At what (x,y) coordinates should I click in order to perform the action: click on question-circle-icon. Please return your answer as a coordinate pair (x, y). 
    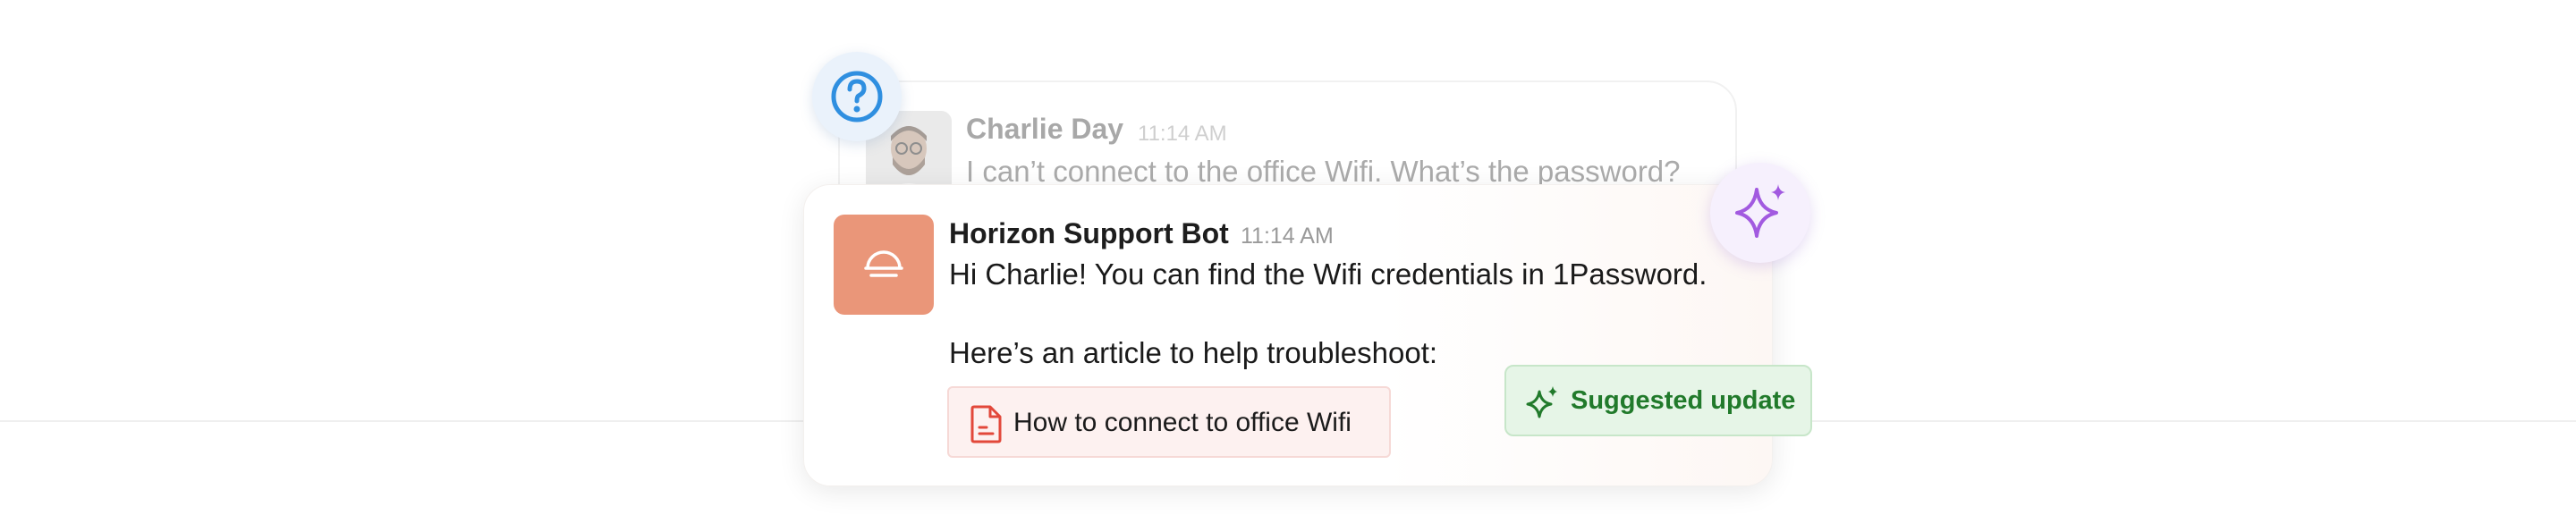
    Looking at the image, I should click on (857, 96).